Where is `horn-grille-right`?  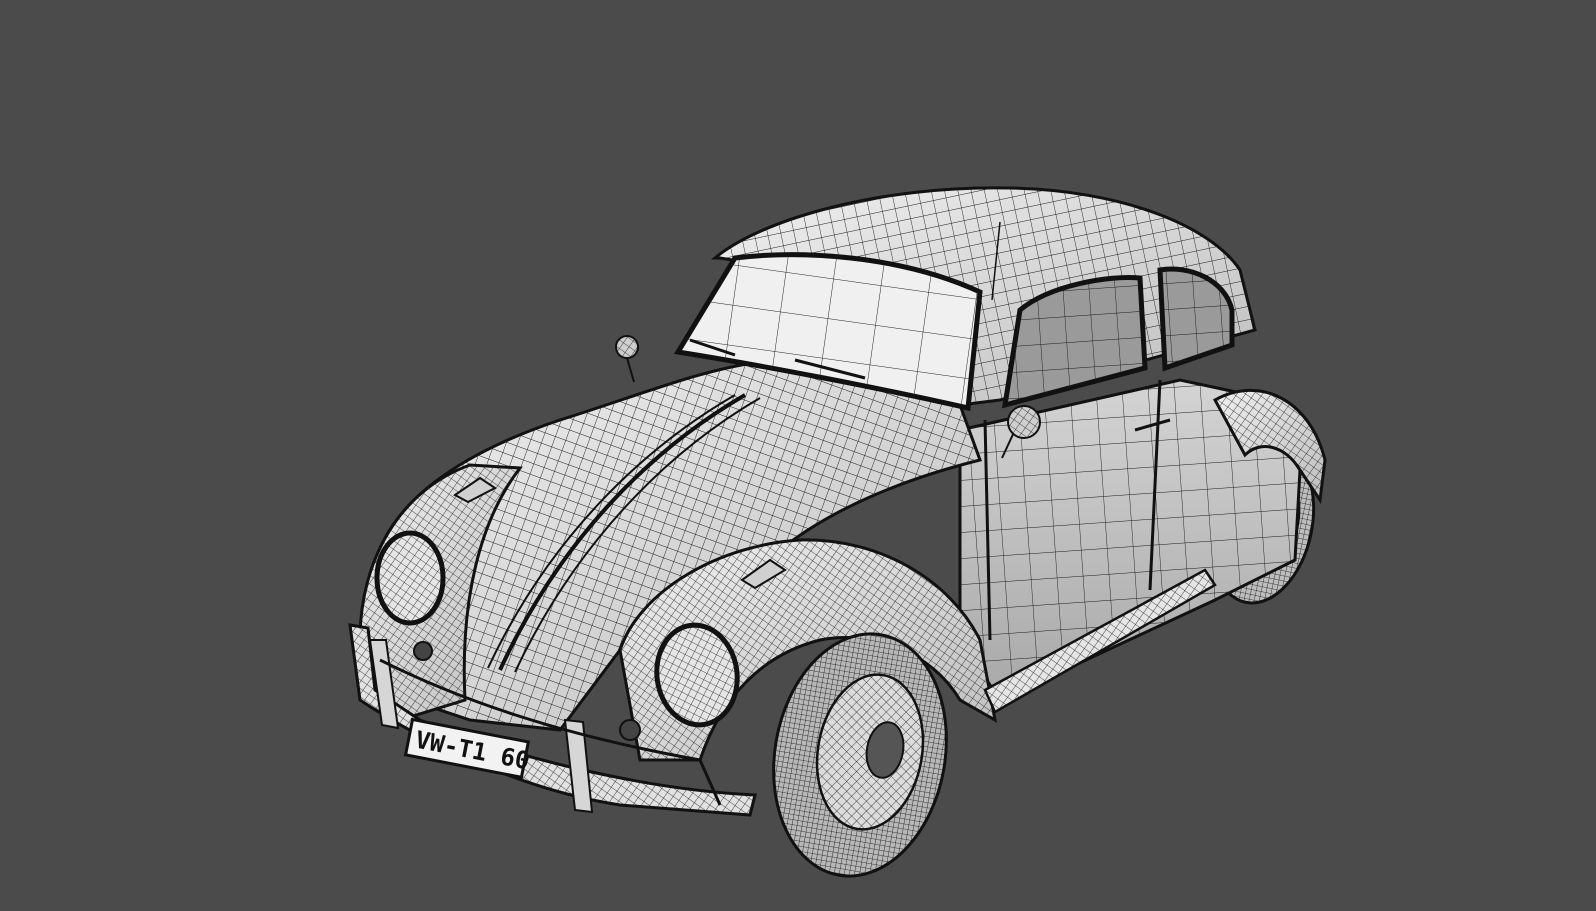
horn-grille-right is located at coordinates (630, 730).